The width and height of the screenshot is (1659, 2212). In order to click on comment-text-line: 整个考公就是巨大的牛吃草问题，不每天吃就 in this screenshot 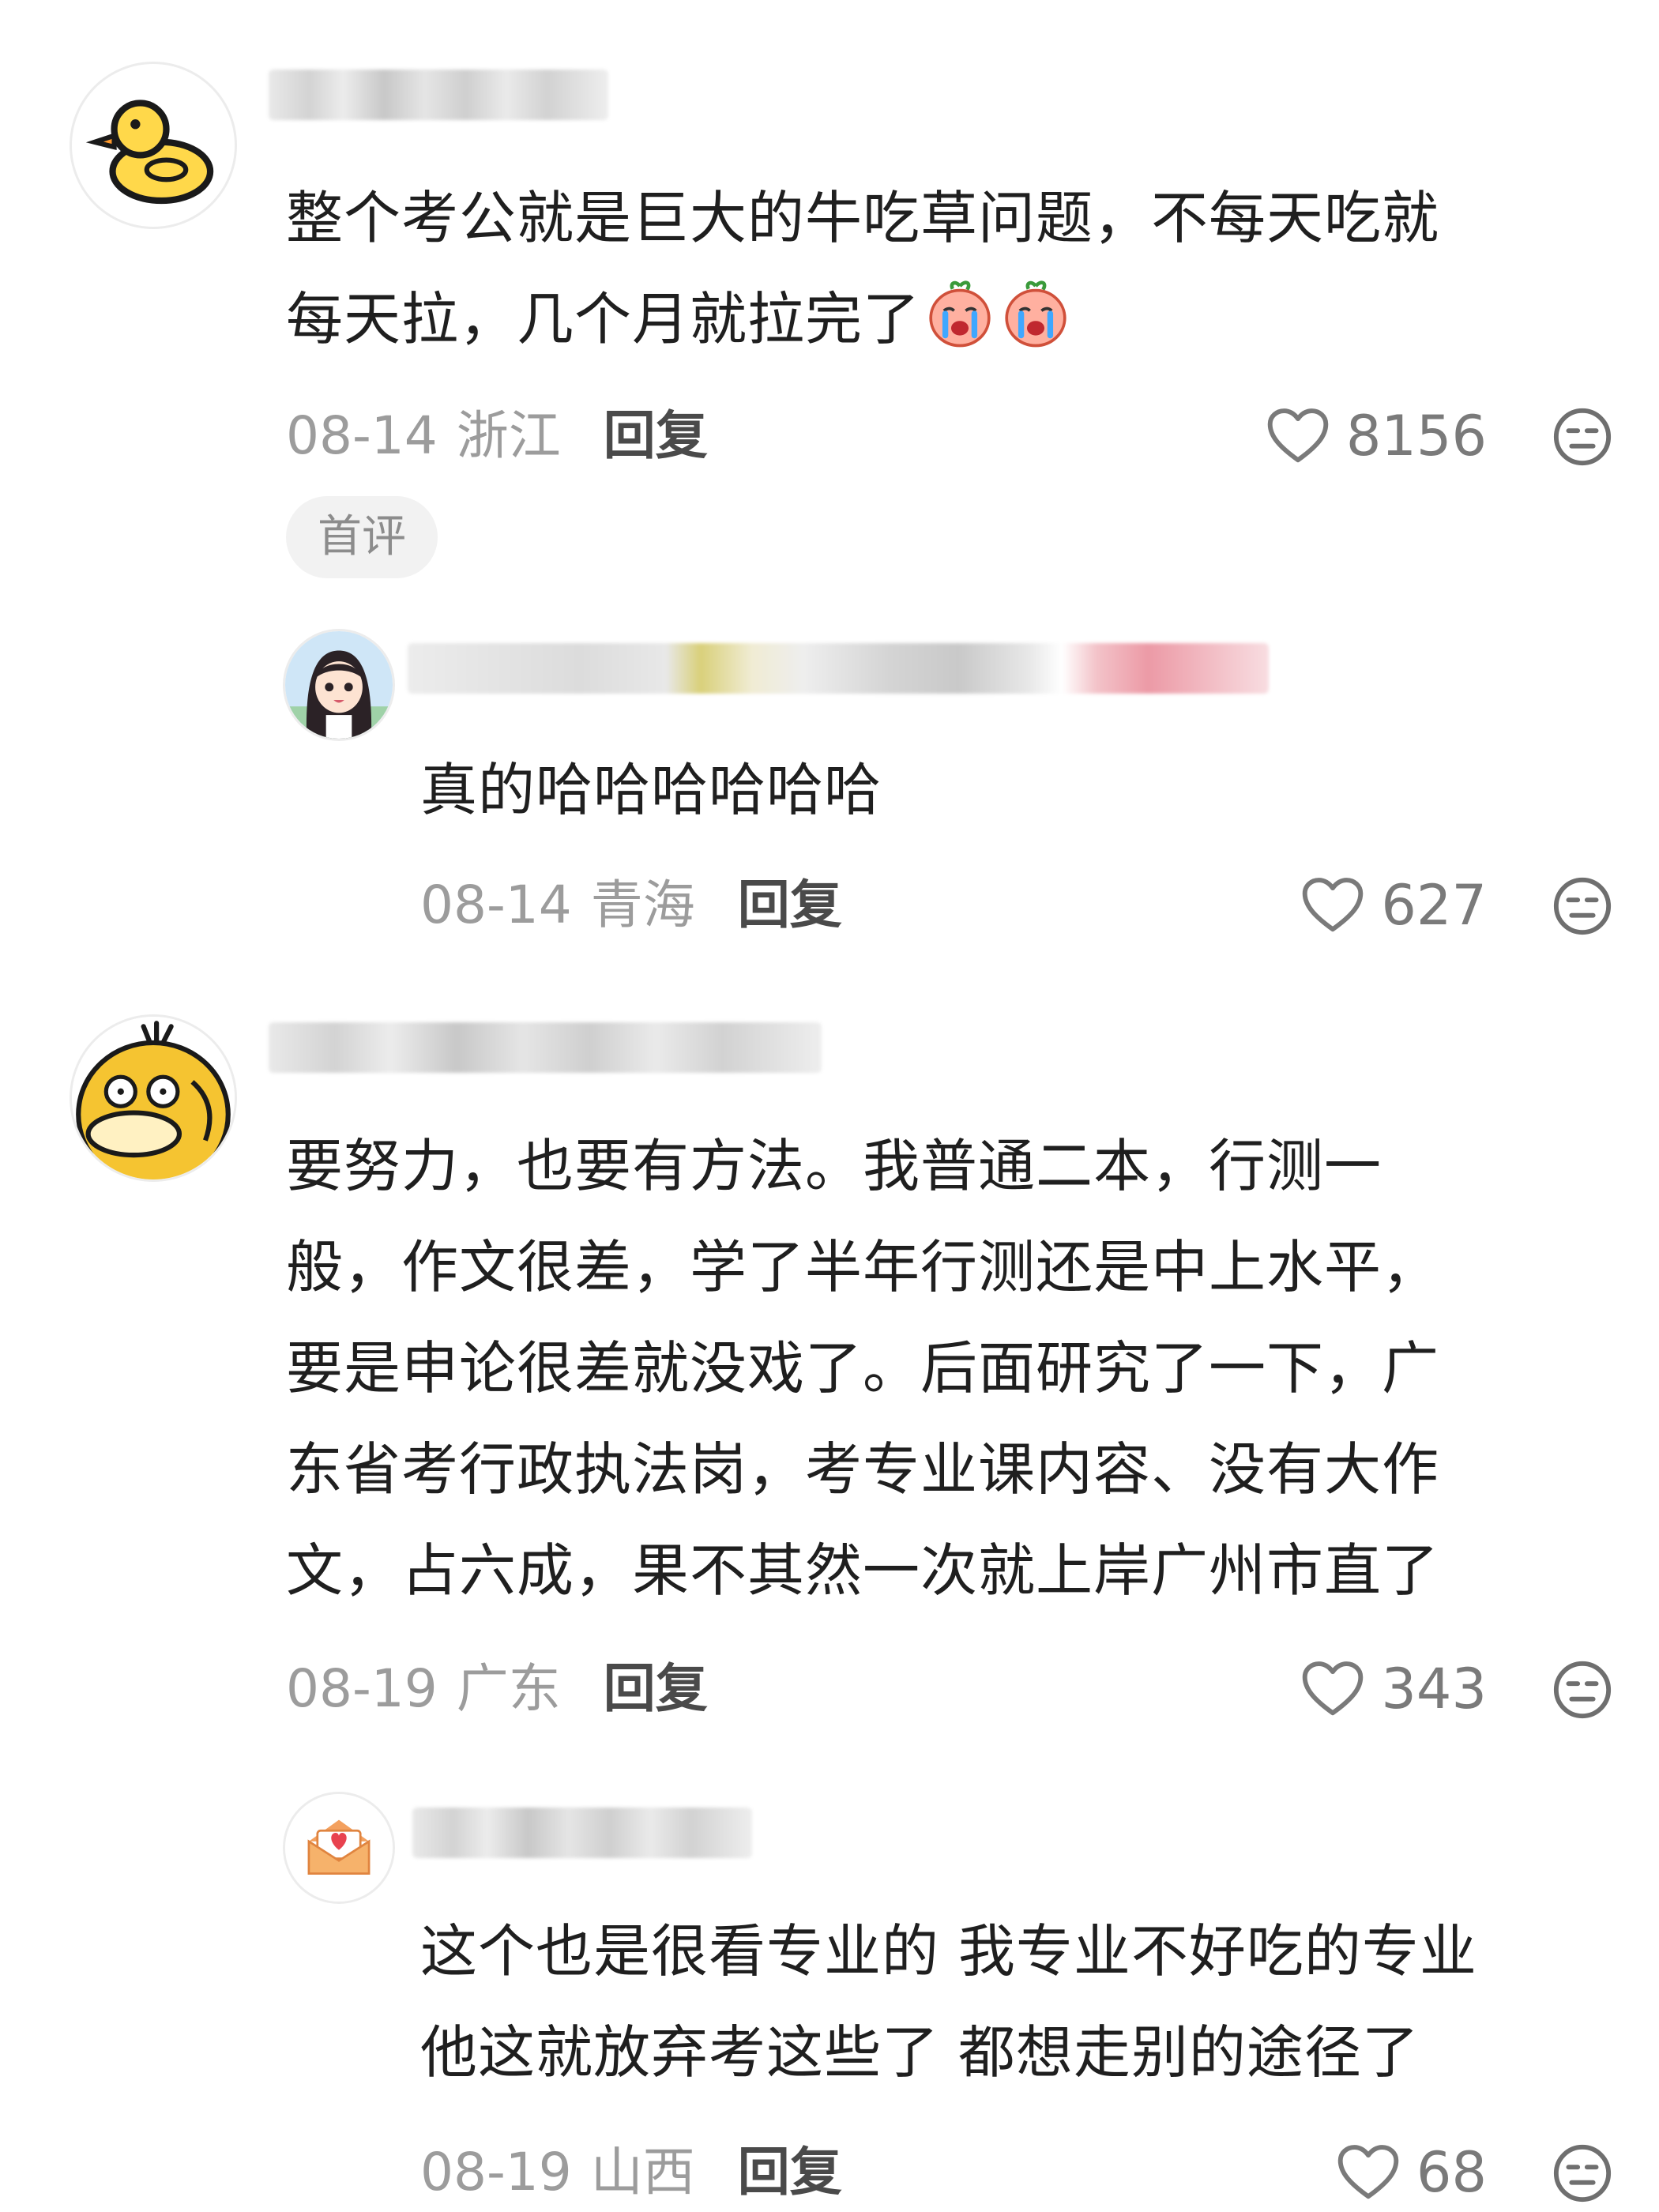, I will do `click(863, 218)`.